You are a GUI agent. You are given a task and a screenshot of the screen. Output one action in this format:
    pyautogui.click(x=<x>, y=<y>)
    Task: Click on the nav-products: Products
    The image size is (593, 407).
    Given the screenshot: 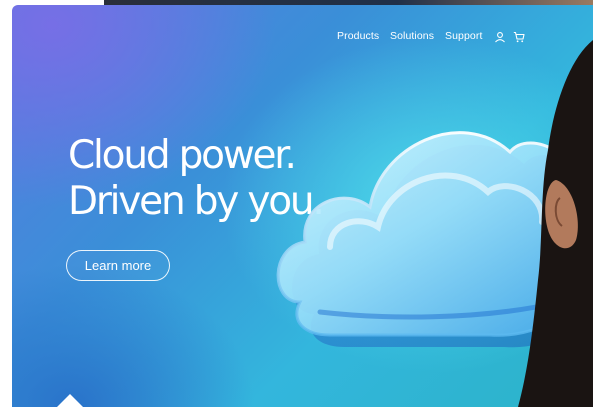 What is the action you would take?
    pyautogui.click(x=358, y=36)
    